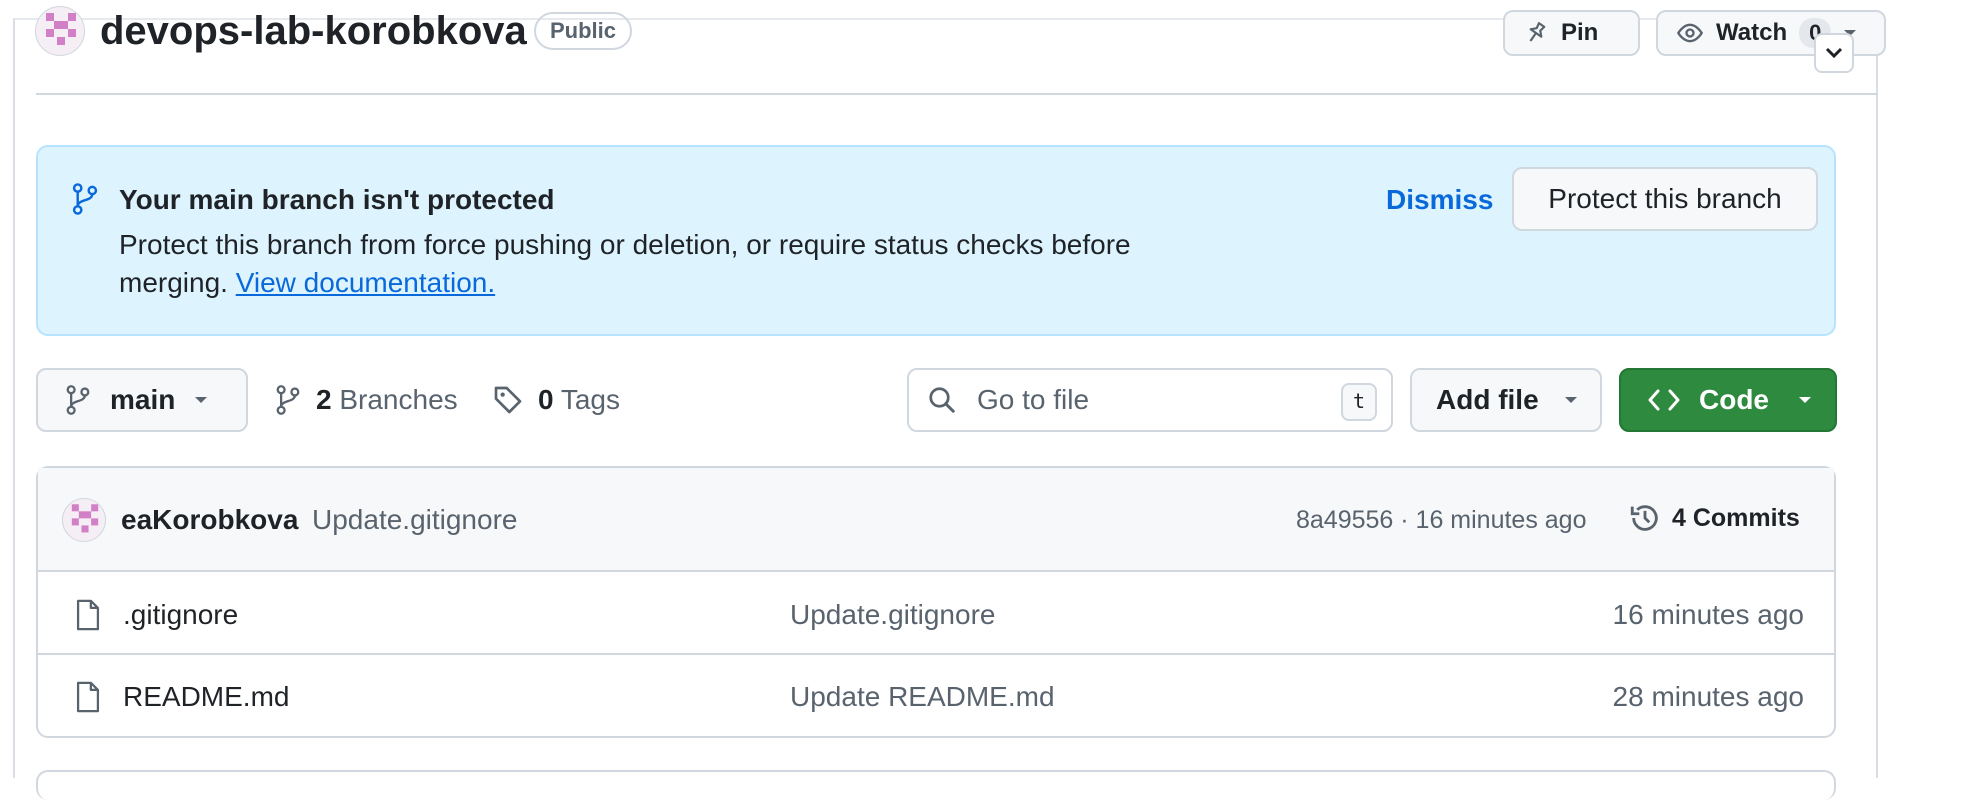 This screenshot has width=1976, height=800. What do you see at coordinates (1537, 32) in the screenshot?
I see `pin-icon` at bounding box center [1537, 32].